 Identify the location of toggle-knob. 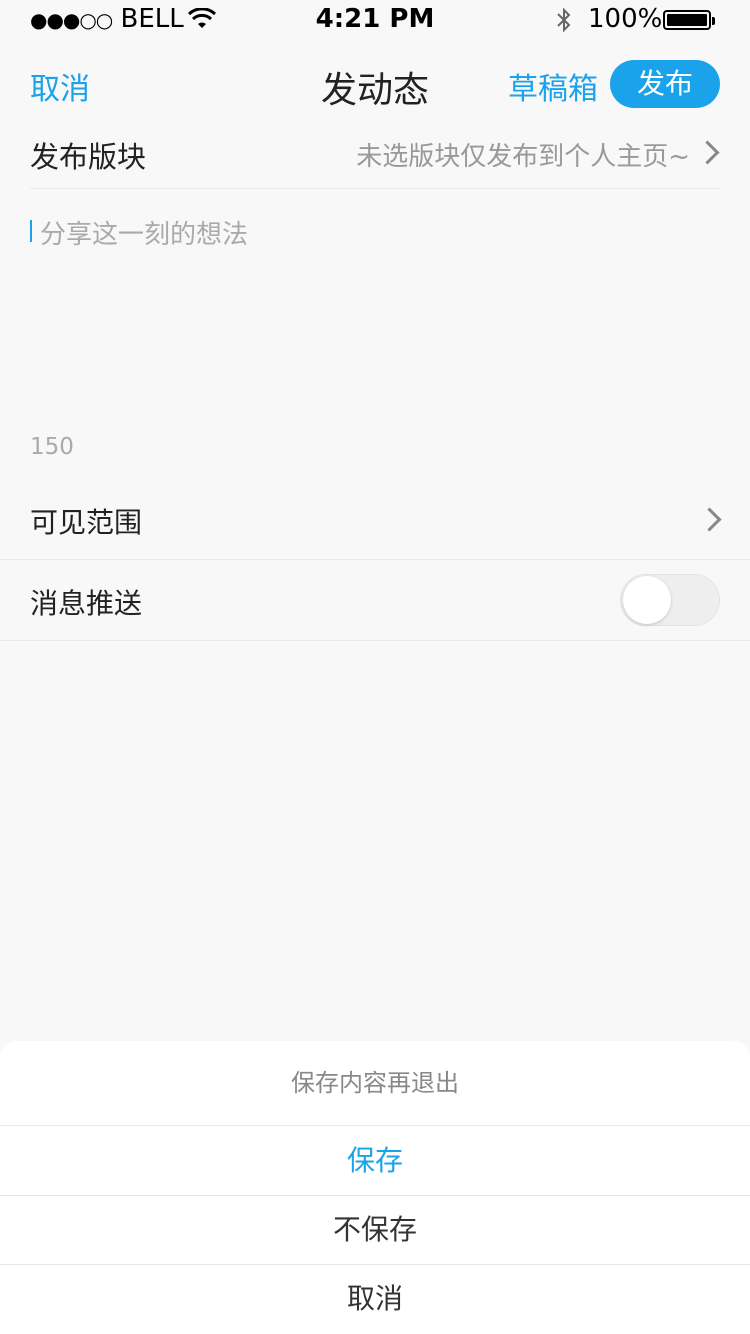
(647, 600).